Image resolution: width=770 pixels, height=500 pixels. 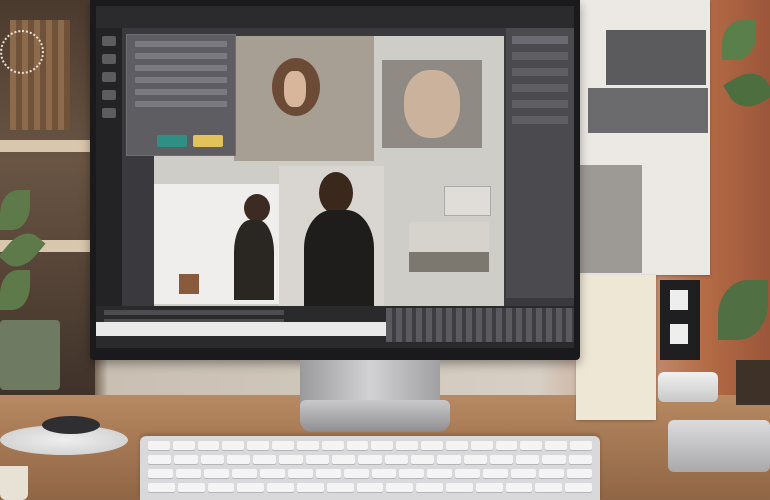 What do you see at coordinates (370, 468) in the screenshot?
I see `keyboard` at bounding box center [370, 468].